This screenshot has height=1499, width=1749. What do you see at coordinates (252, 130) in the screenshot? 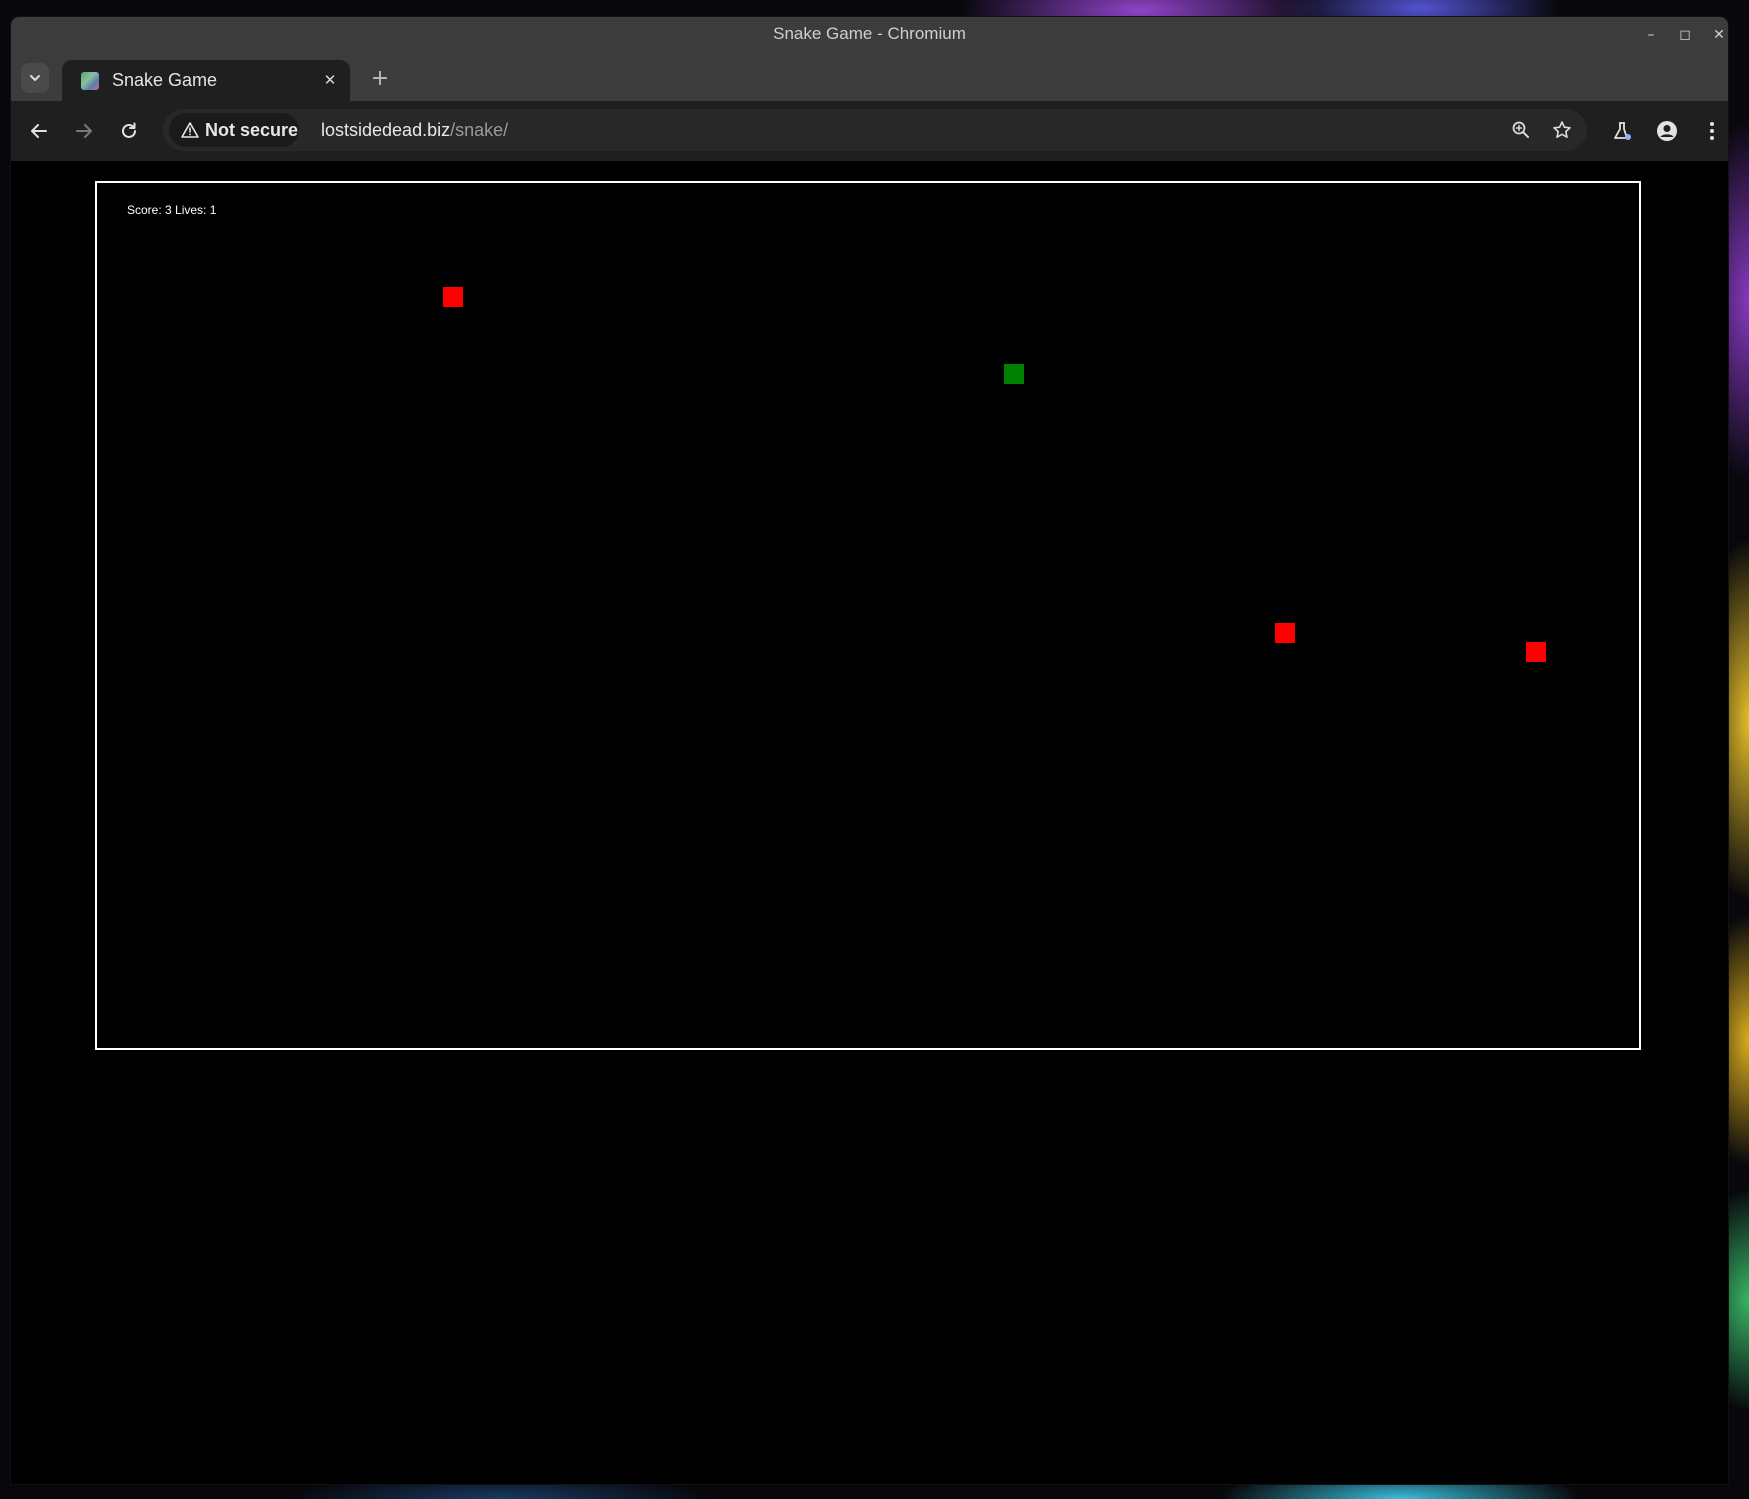
I see `security-label: Not secure` at bounding box center [252, 130].